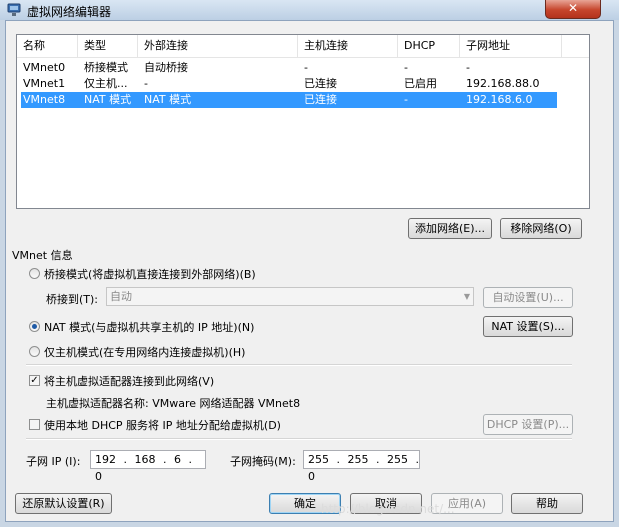 The width and height of the screenshot is (619, 527). I want to click on network-icon, so click(14, 9).